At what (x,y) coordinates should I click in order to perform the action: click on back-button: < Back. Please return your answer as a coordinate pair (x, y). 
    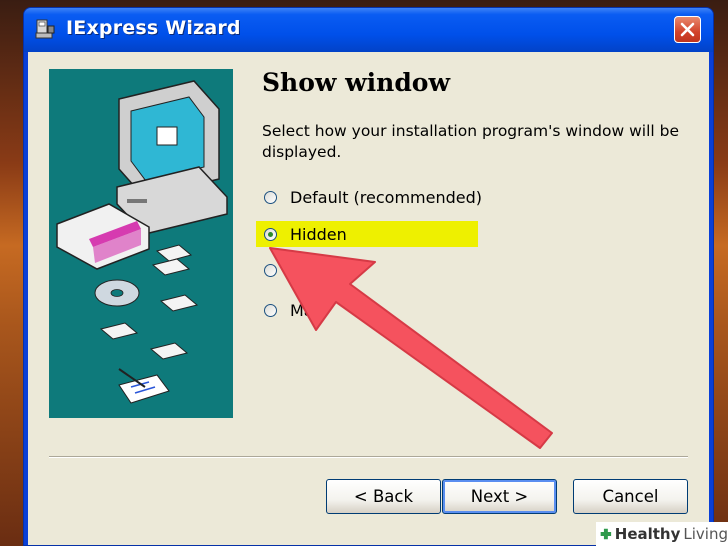
    Looking at the image, I should click on (383, 496).